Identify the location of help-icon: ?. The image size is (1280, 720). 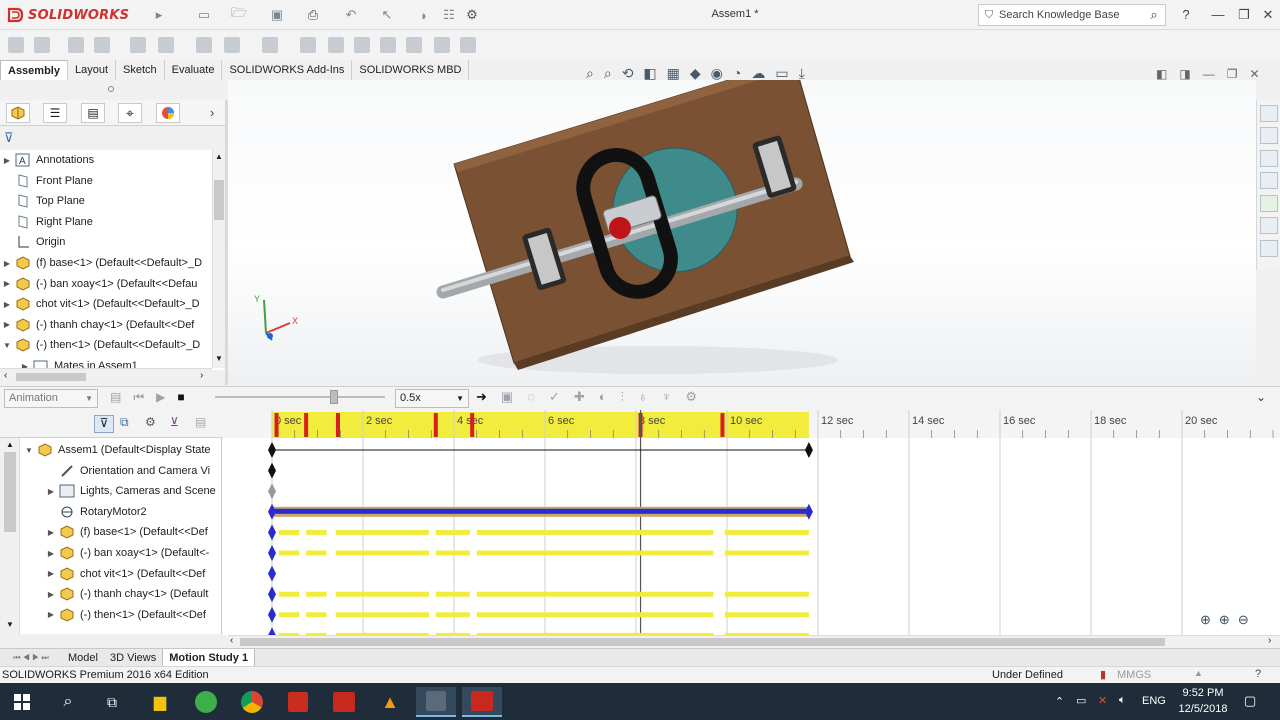
(1186, 15).